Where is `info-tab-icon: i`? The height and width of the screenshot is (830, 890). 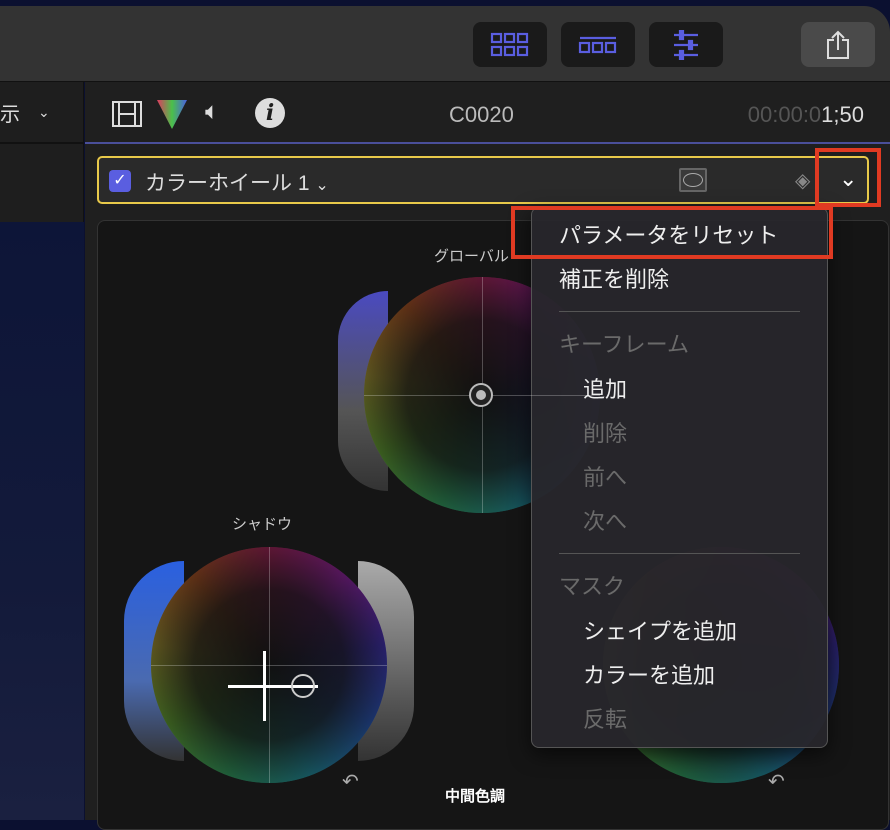 info-tab-icon: i is located at coordinates (270, 113).